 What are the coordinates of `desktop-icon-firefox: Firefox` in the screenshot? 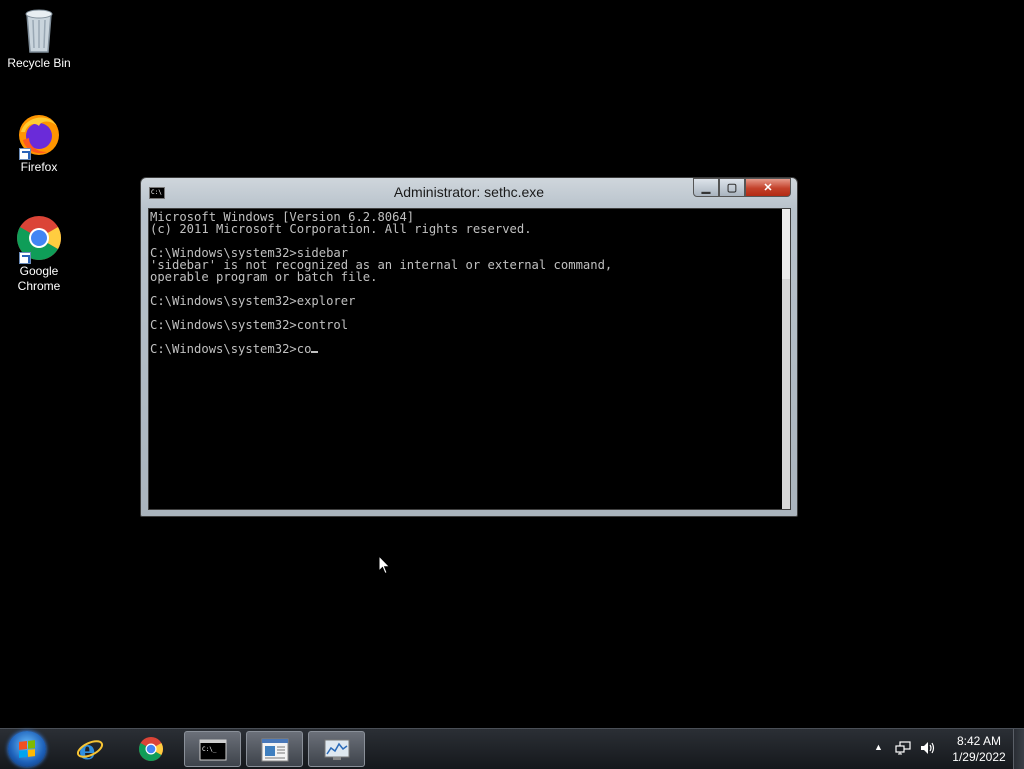 It's located at (39, 142).